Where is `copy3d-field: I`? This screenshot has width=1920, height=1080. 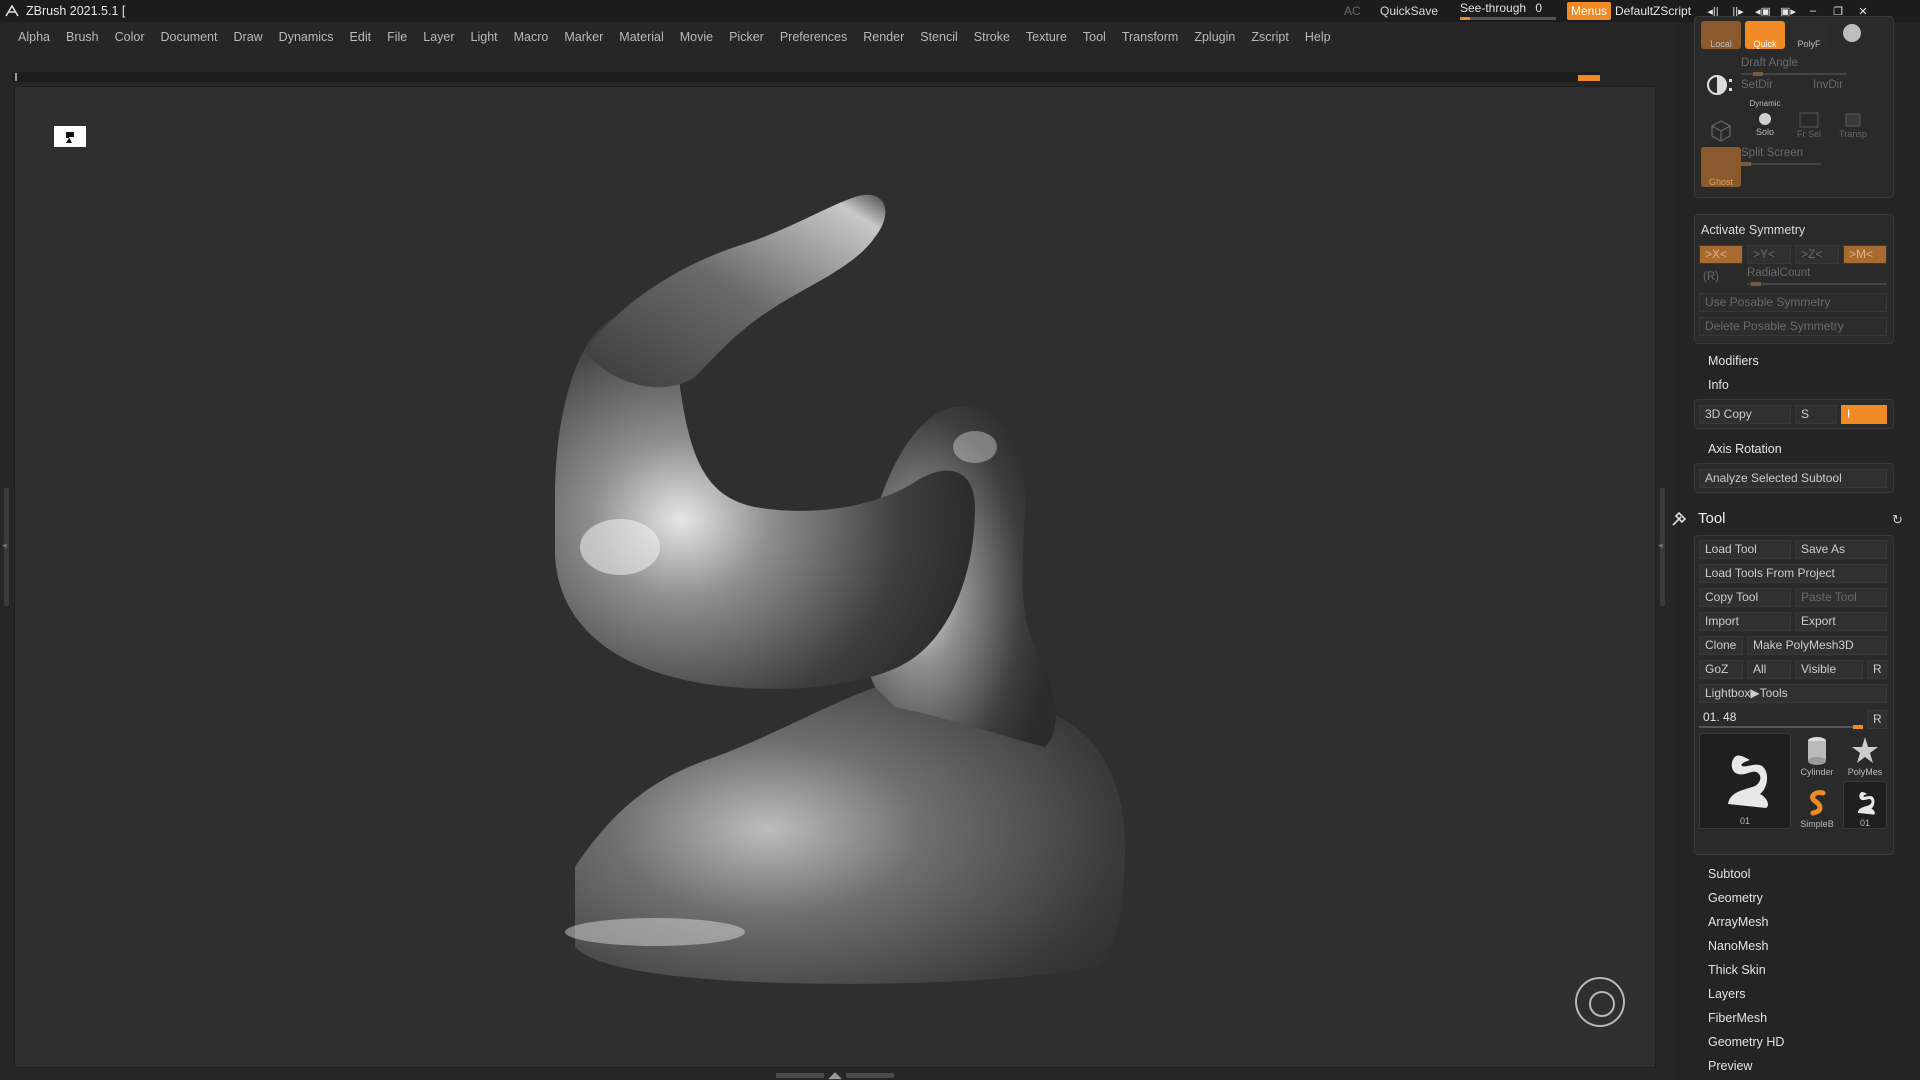 copy3d-field: I is located at coordinates (1864, 414).